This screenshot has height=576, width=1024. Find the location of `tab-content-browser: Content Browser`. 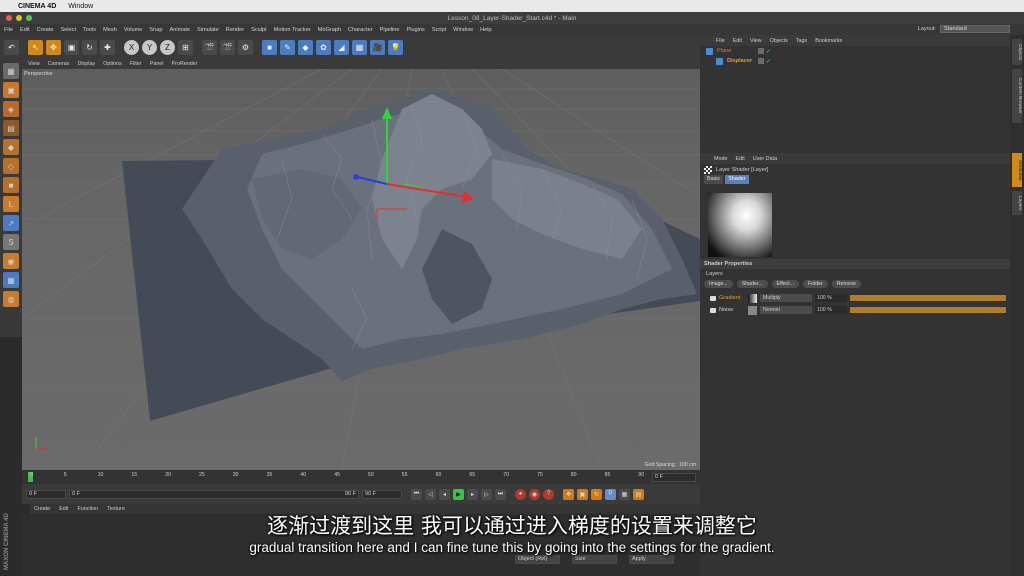

tab-content-browser: Content Browser is located at coordinates (1017, 96).